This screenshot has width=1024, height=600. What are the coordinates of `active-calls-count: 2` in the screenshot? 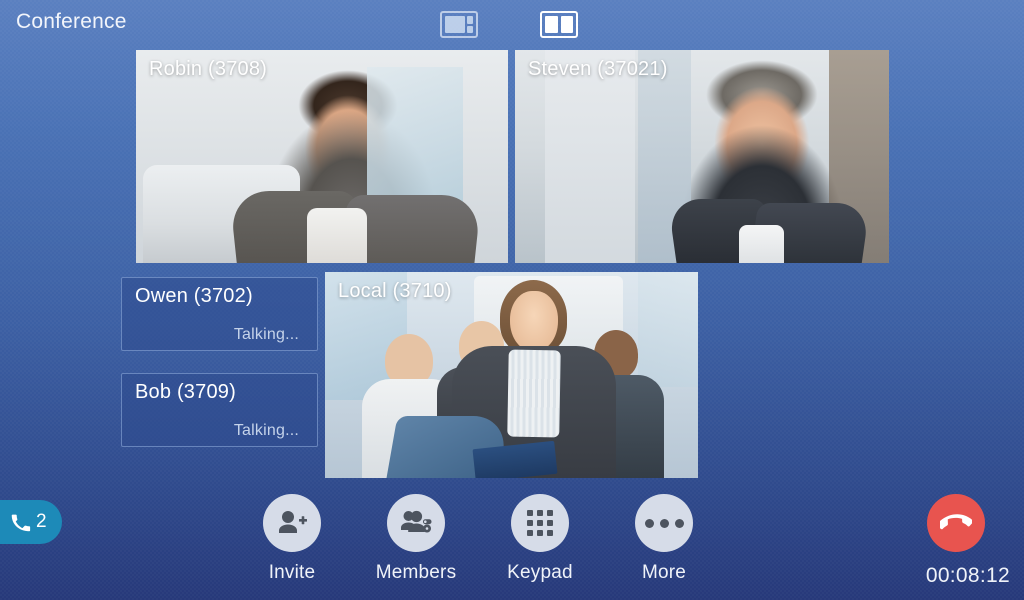 It's located at (41, 521).